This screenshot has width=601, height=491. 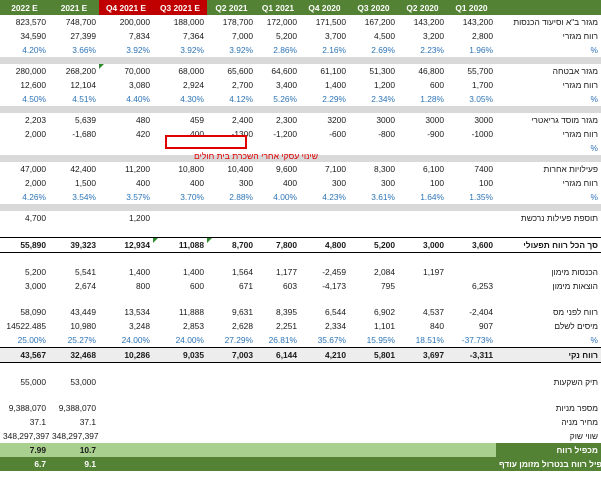 I want to click on table-cell: 10.7, so click(x=74, y=450).